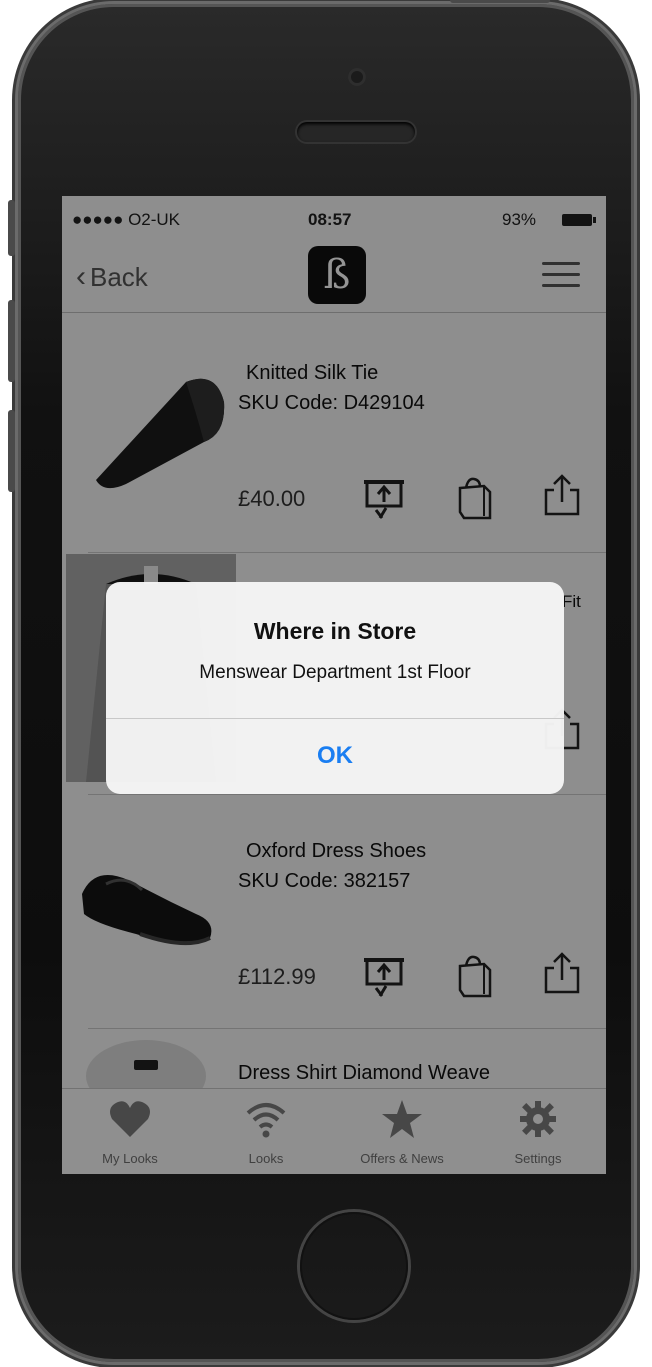  Describe the element at coordinates (500, 1) in the screenshot. I see `power-button` at that location.